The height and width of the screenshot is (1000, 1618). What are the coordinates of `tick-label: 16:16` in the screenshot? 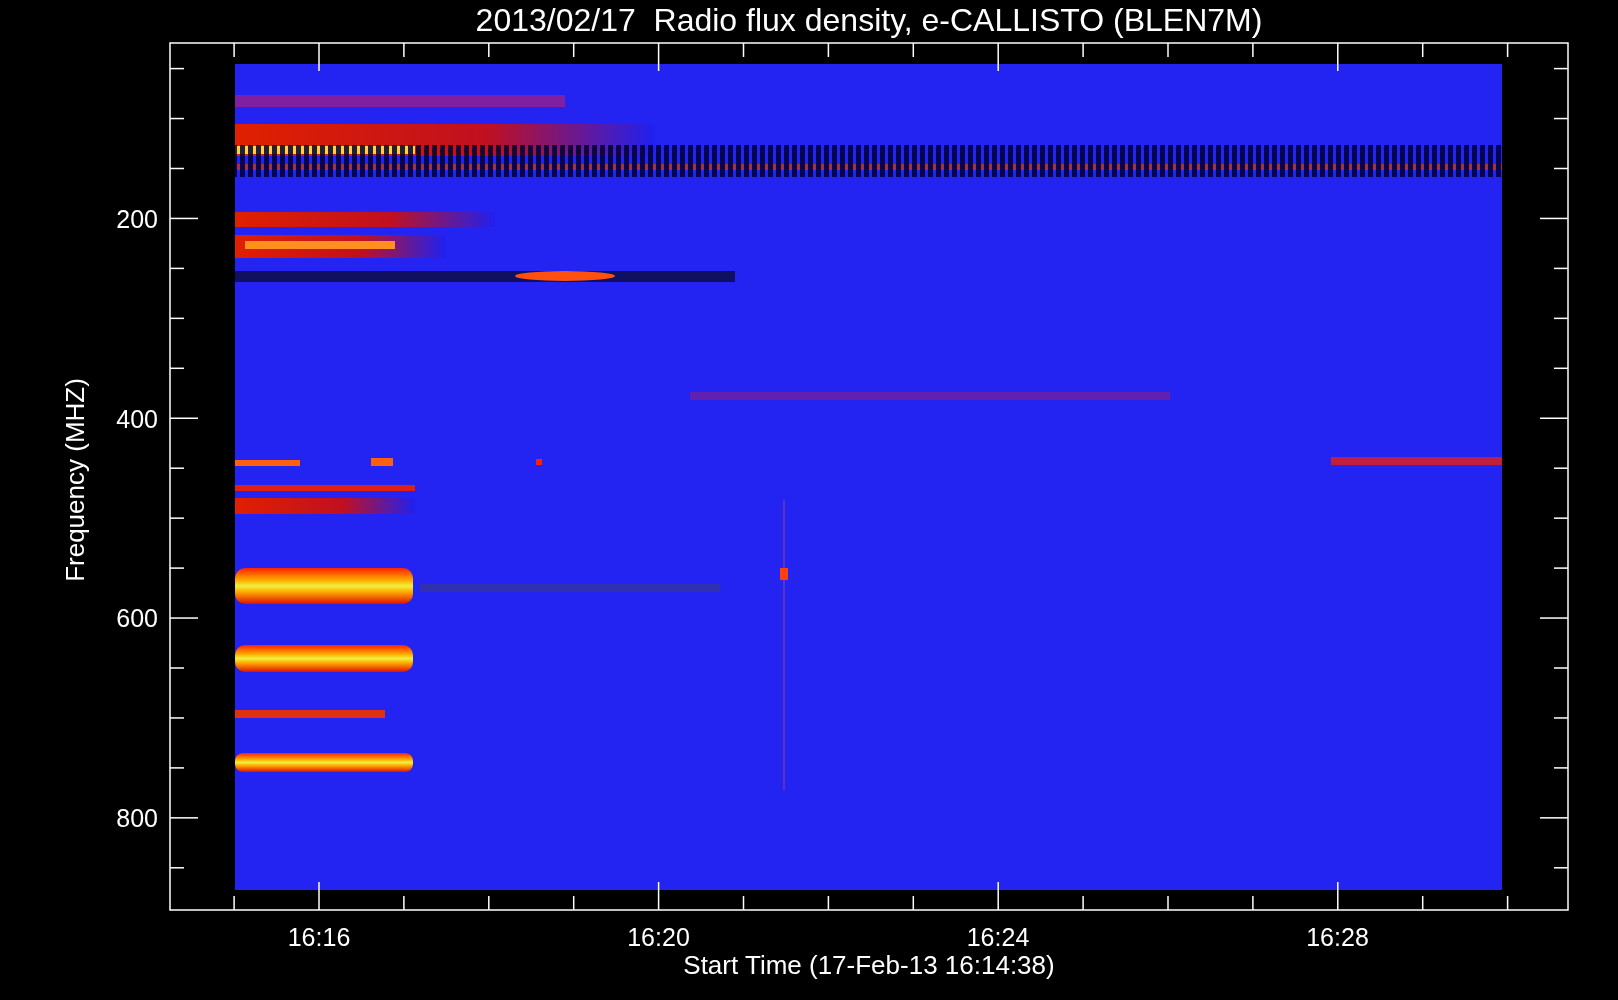 It's located at (319, 937).